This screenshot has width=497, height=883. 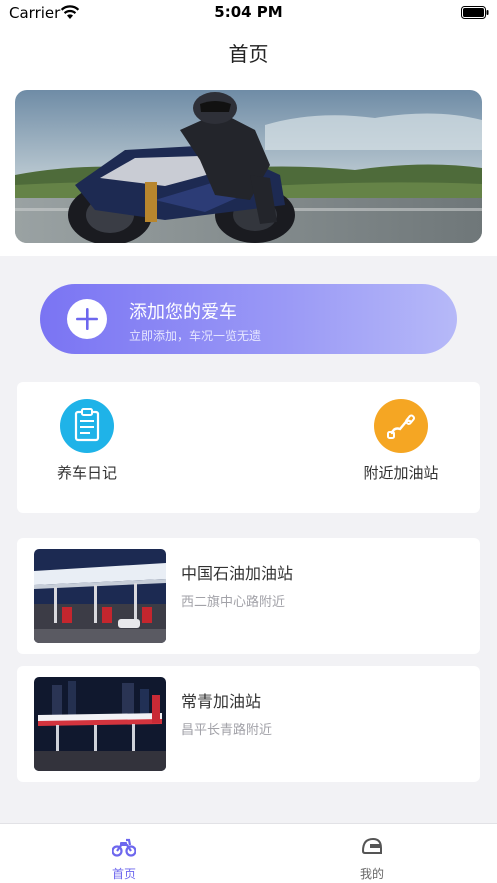 What do you see at coordinates (371, 845) in the screenshot?
I see `helmet-icon` at bounding box center [371, 845].